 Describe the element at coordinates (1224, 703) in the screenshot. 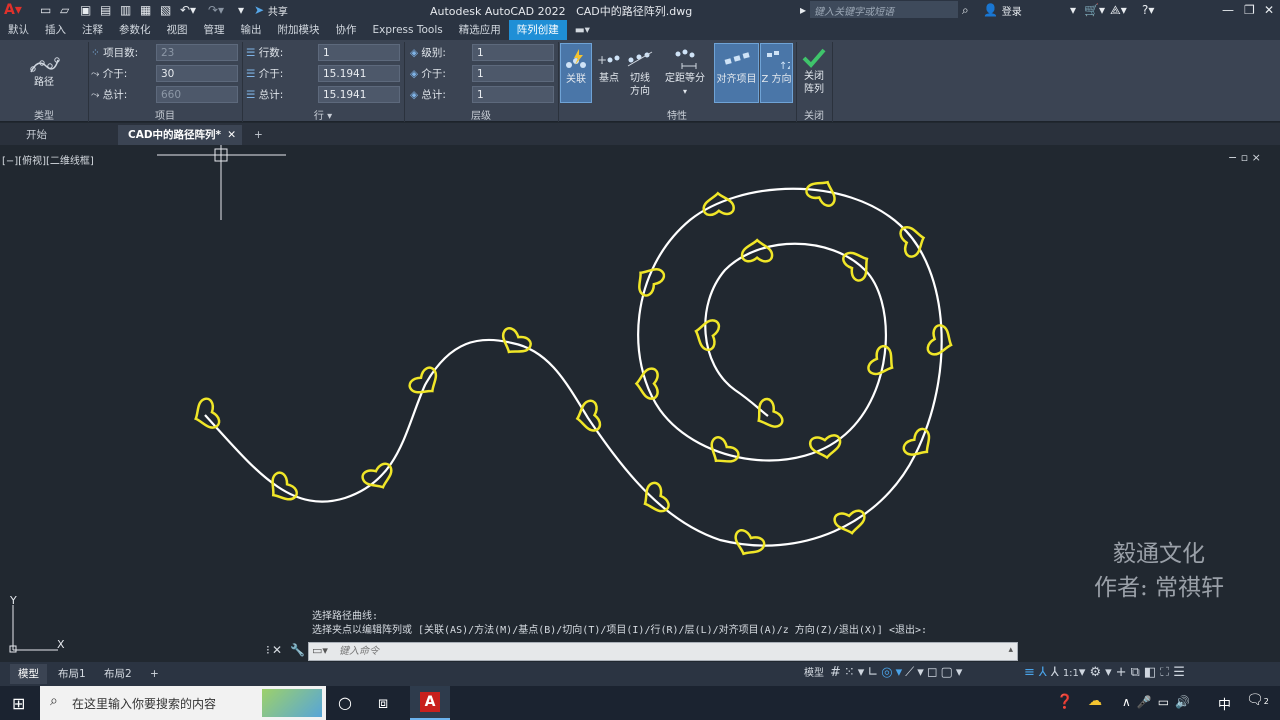

I see `ime-indicator: 中` at that location.